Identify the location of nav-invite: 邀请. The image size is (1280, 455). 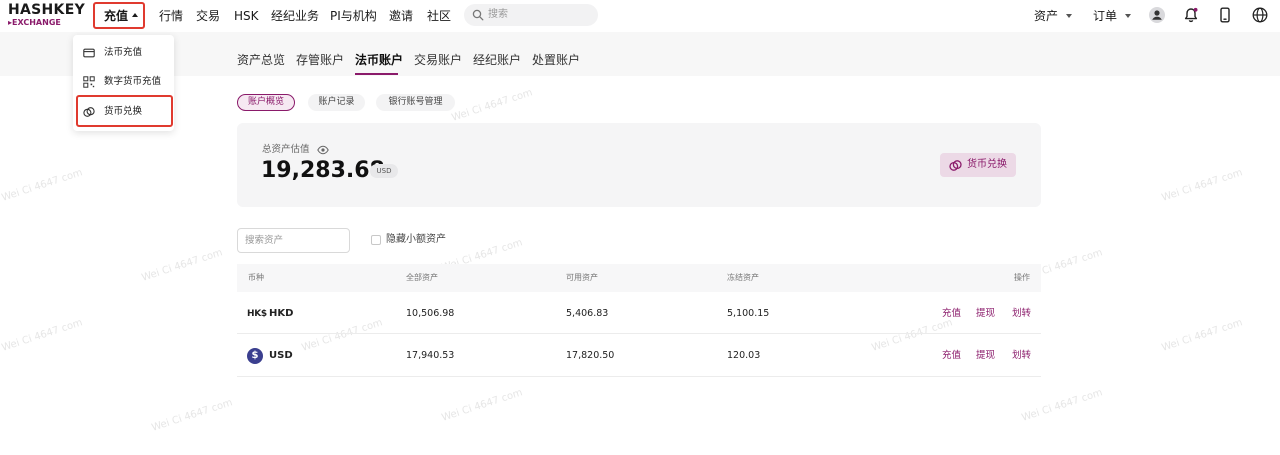
(401, 16).